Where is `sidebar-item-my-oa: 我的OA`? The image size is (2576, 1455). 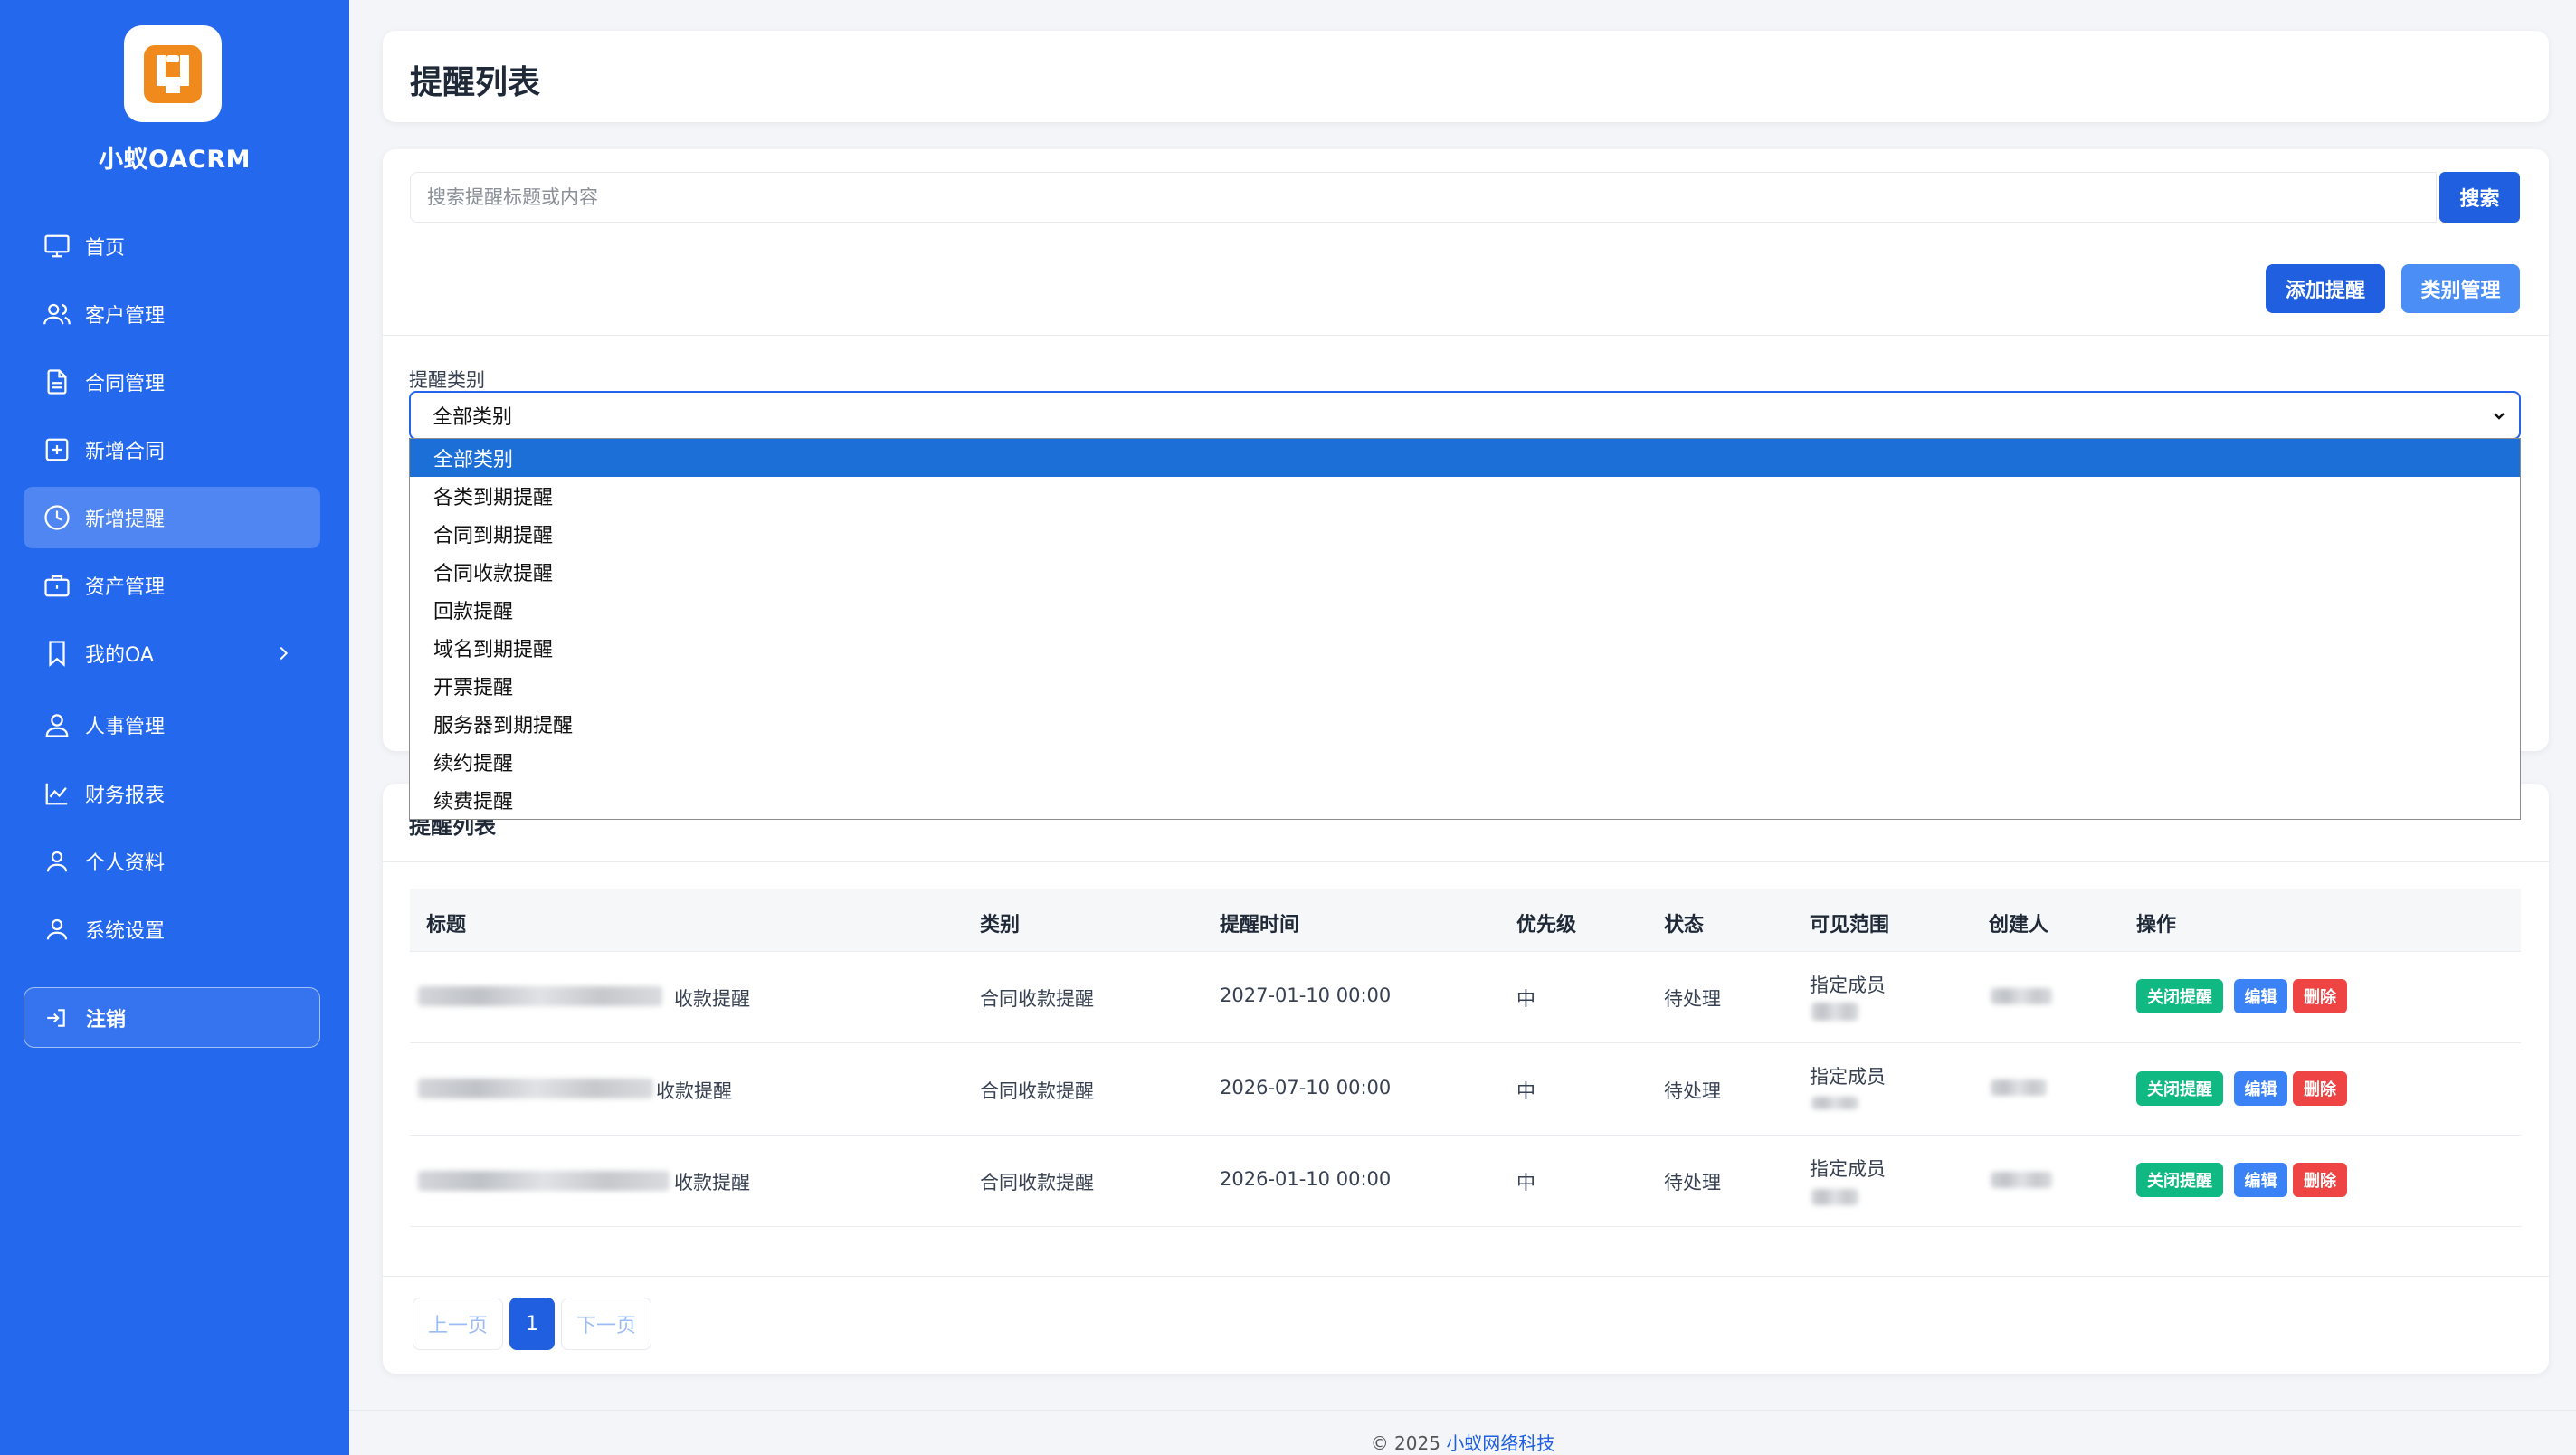 sidebar-item-my-oa: 我的OA is located at coordinates (172, 653).